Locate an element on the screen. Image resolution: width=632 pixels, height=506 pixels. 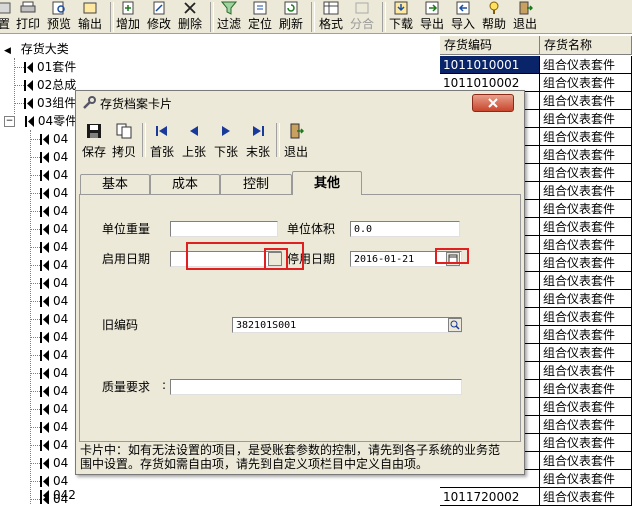
old-code-lookup-button is located at coordinates (455, 325).